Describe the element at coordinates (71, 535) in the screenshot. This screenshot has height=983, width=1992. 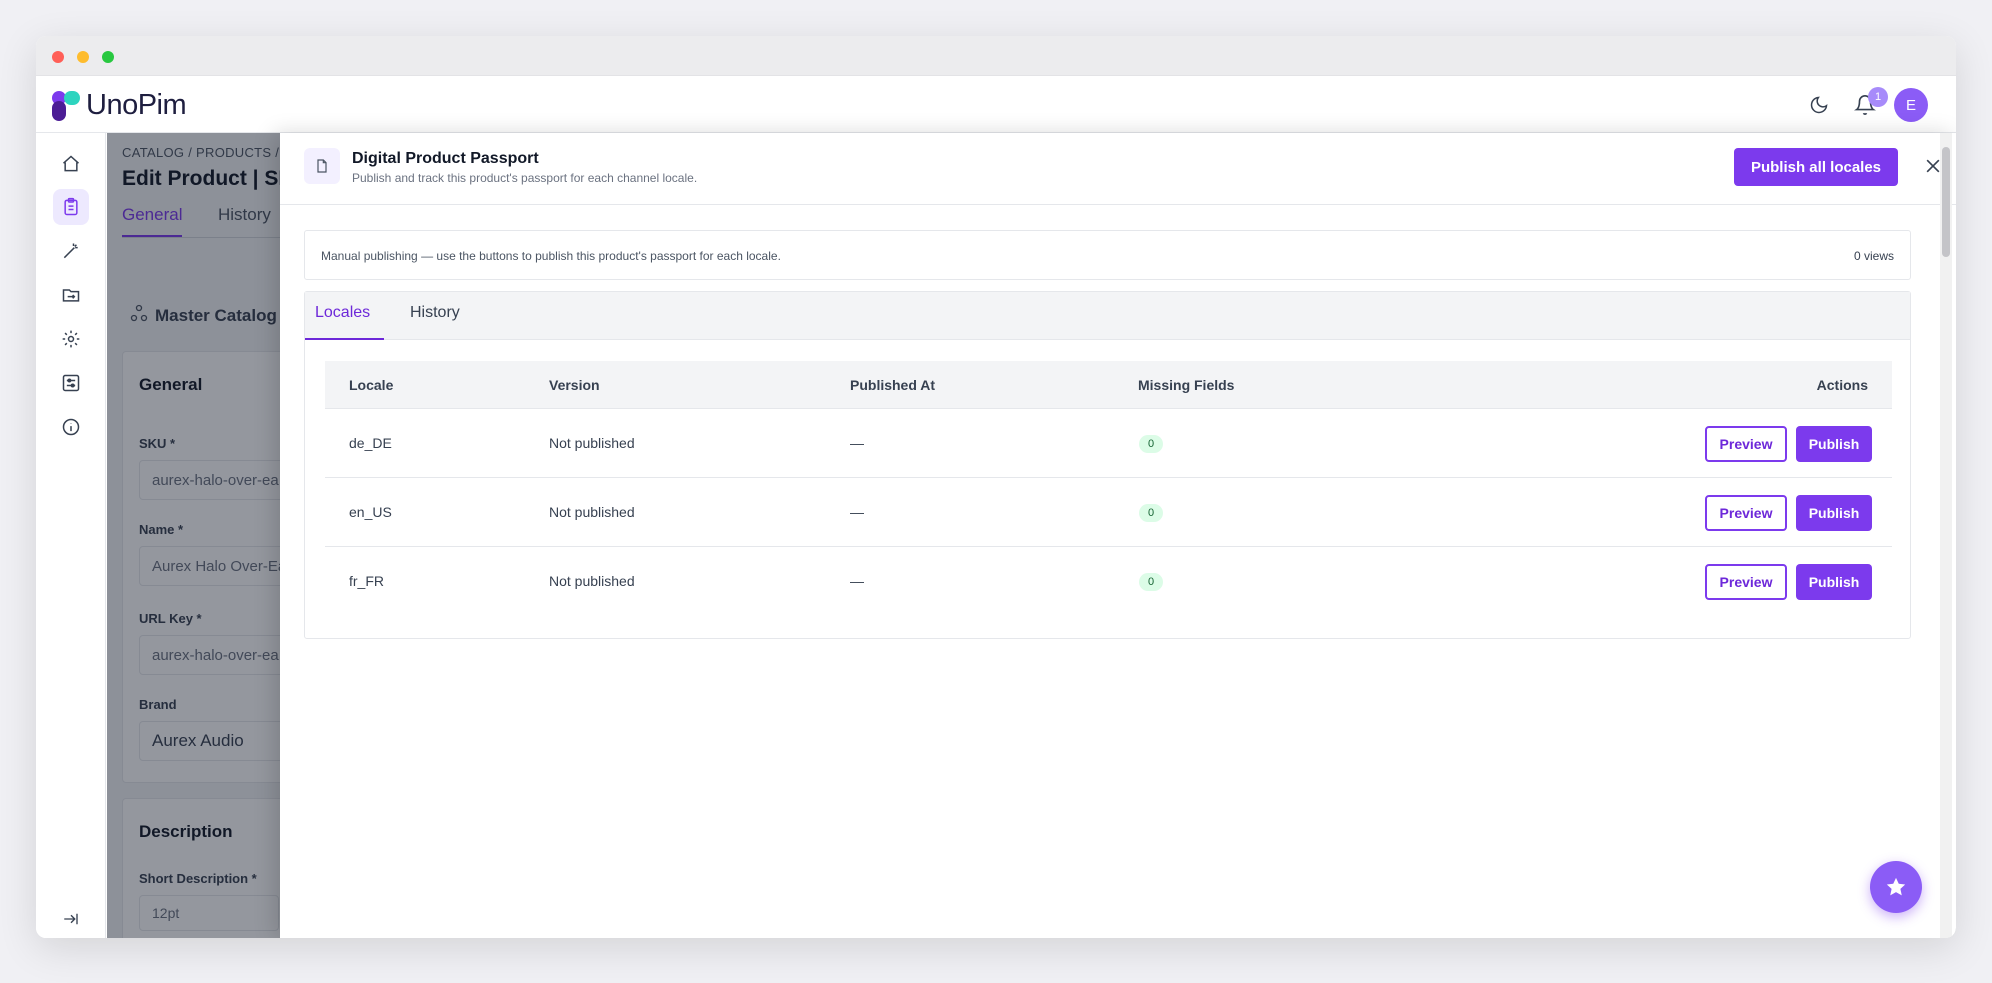
I see `sidebar` at that location.